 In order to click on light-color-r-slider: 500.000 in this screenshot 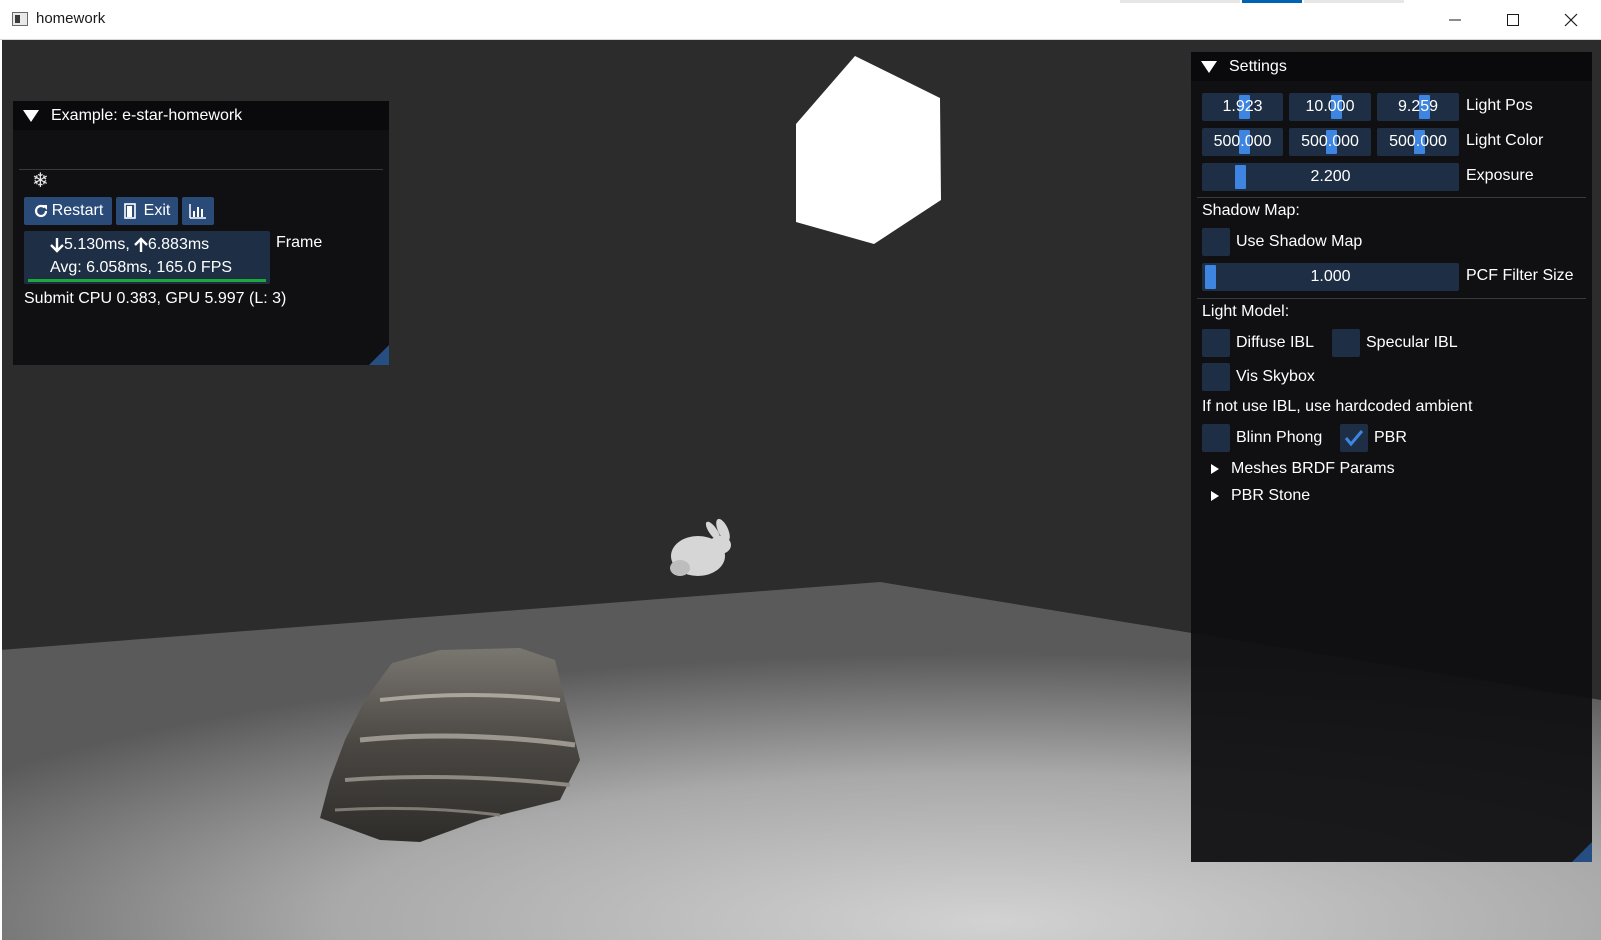, I will do `click(1242, 142)`.